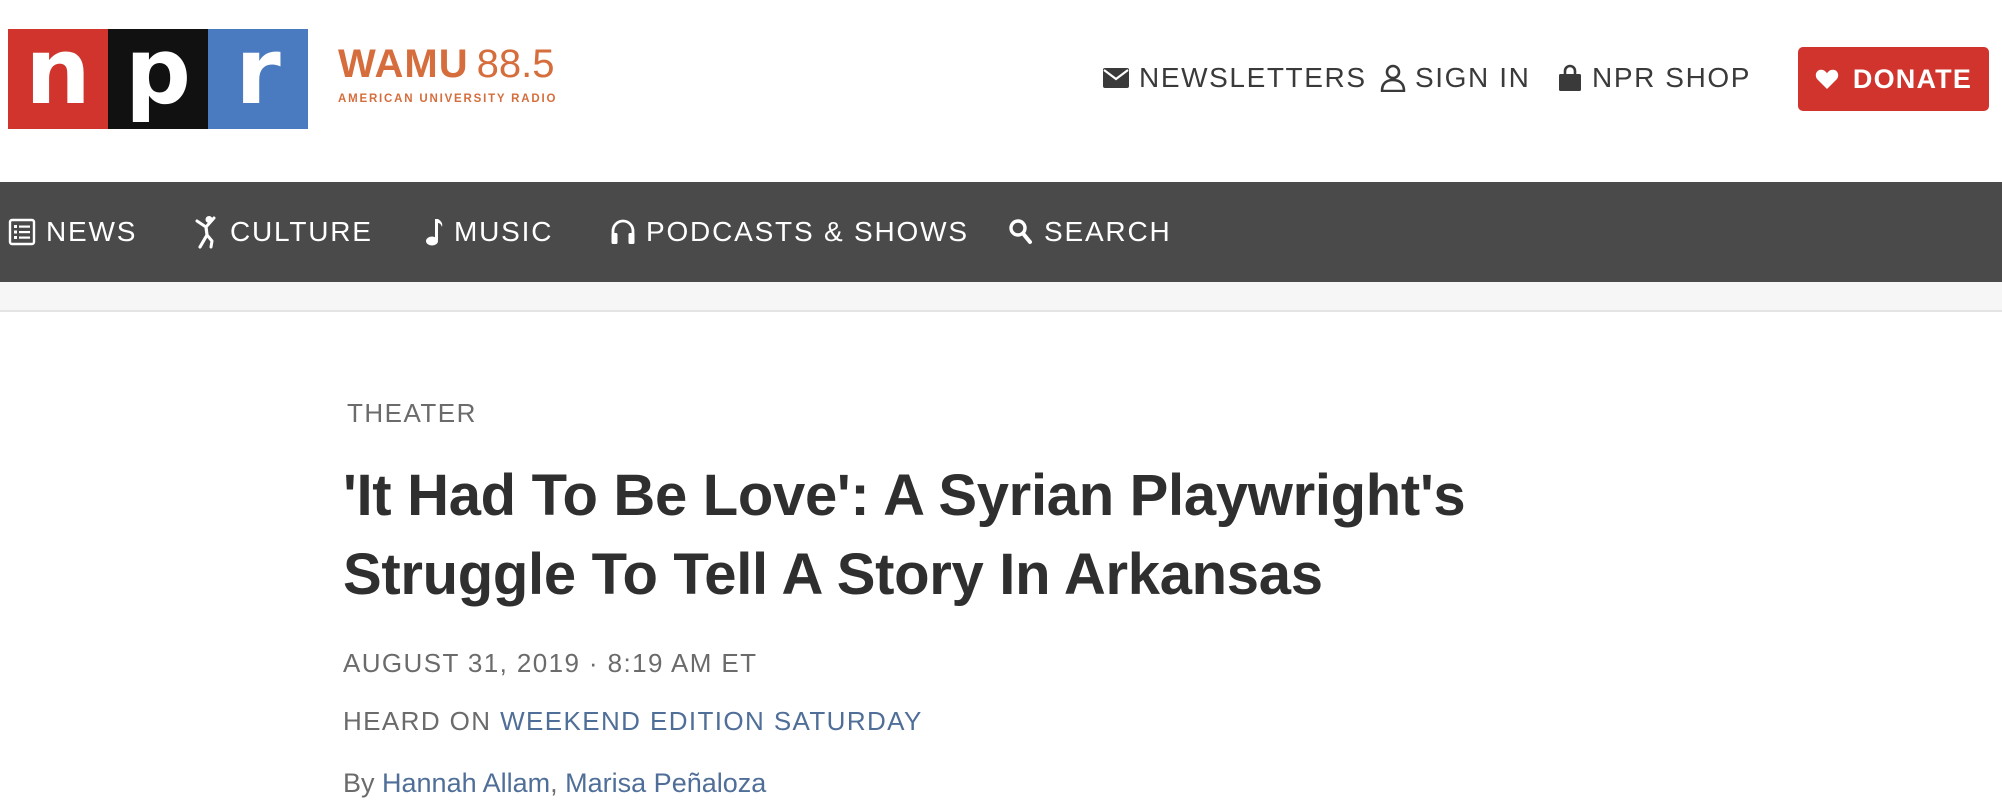  I want to click on sign-in-label: SIGN IN, so click(1473, 77).